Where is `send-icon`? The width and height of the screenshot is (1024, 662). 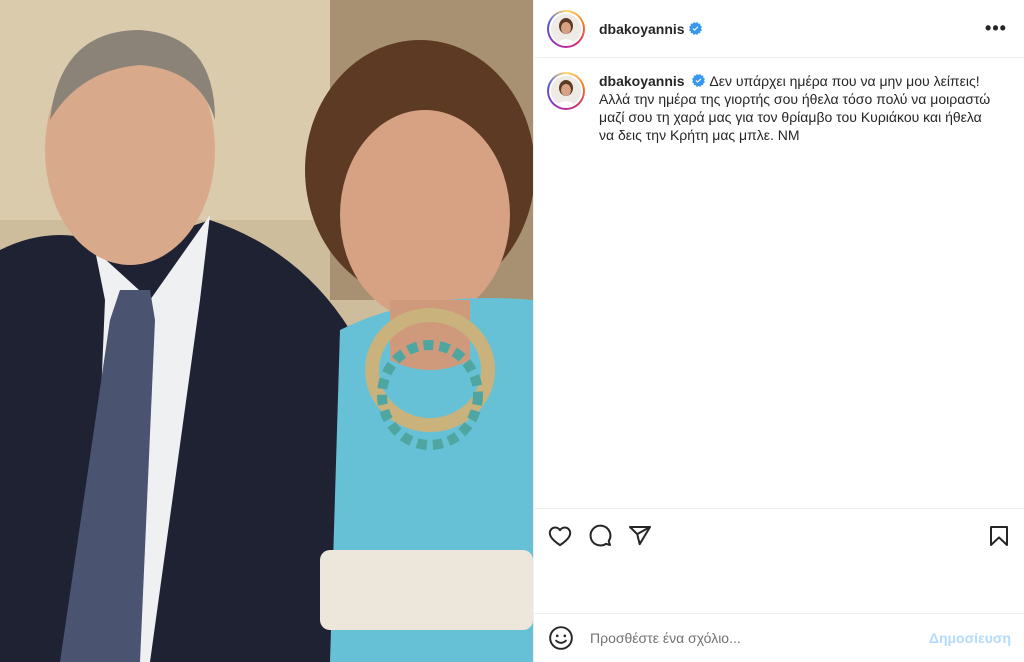 send-icon is located at coordinates (640, 536).